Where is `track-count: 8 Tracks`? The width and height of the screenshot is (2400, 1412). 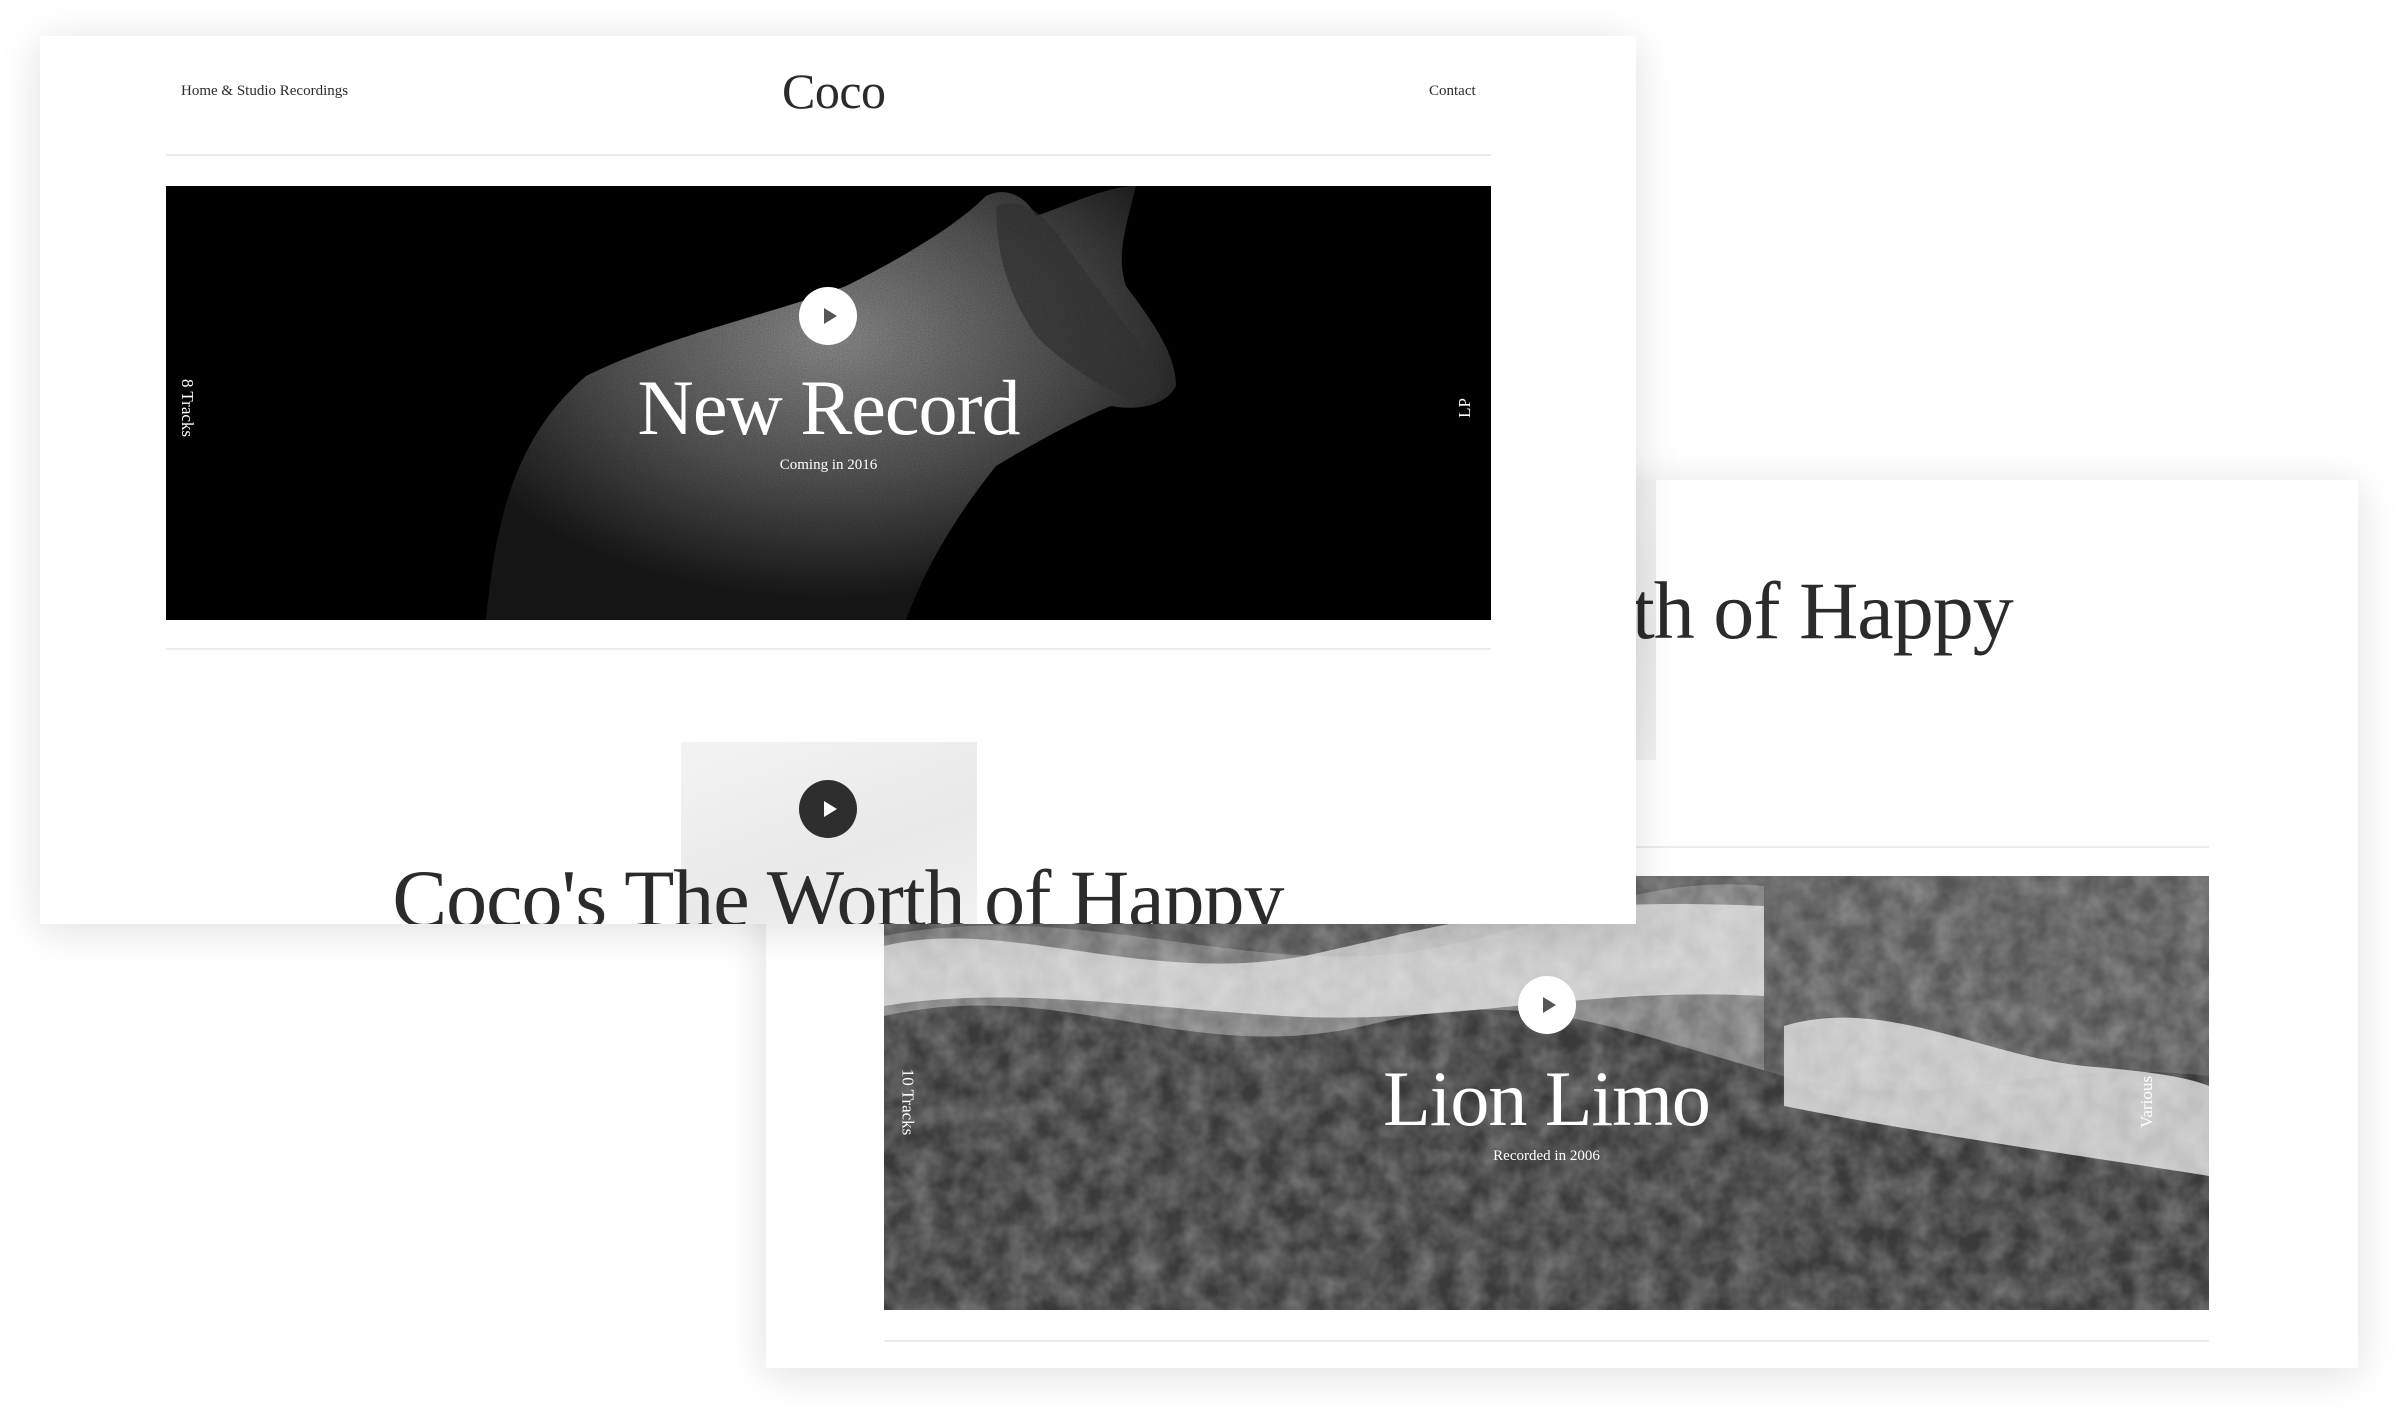
track-count: 8 Tracks is located at coordinates (188, 408).